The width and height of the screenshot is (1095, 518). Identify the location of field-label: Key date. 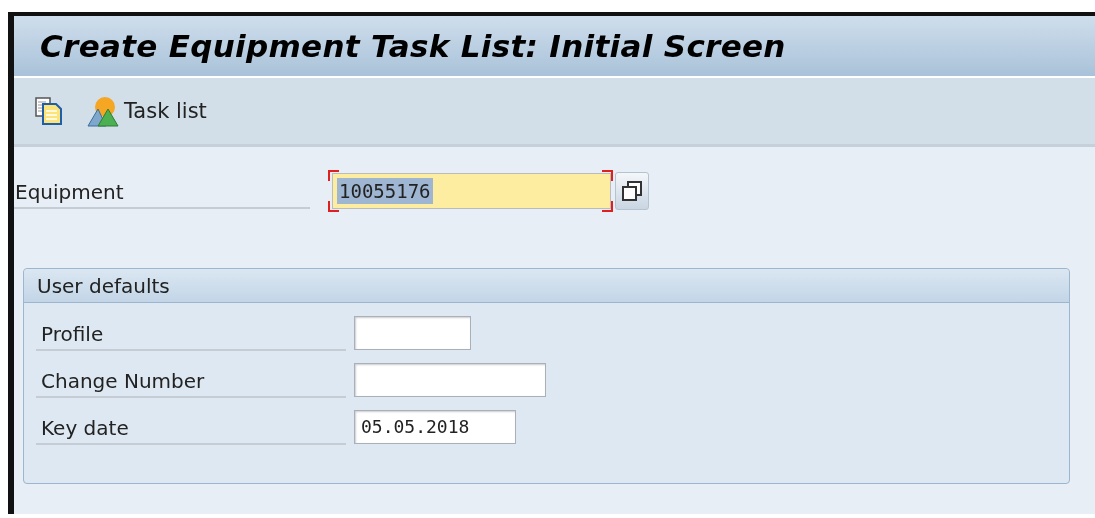
(191, 426).